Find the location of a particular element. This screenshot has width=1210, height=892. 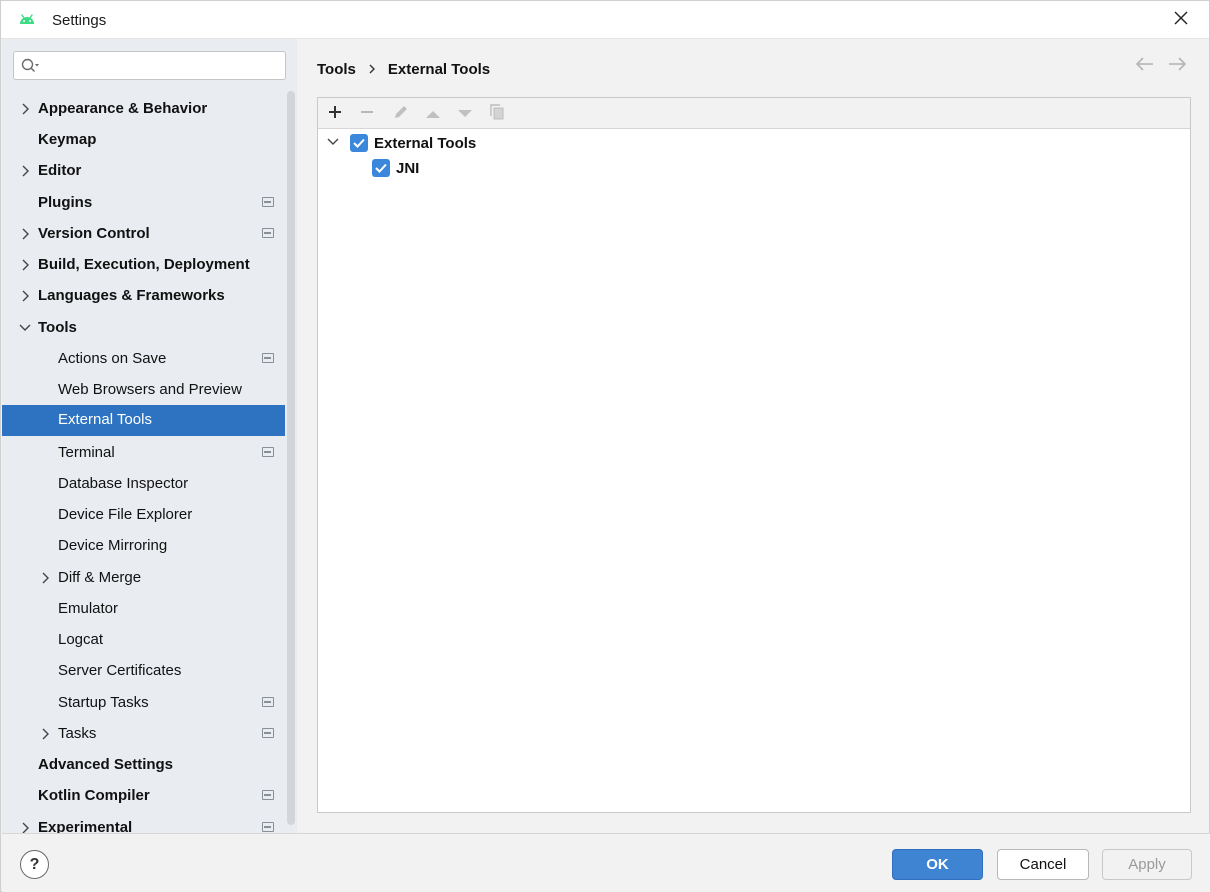

sidebar-item-advanced-settings: Advanced Settings is located at coordinates (149, 765).